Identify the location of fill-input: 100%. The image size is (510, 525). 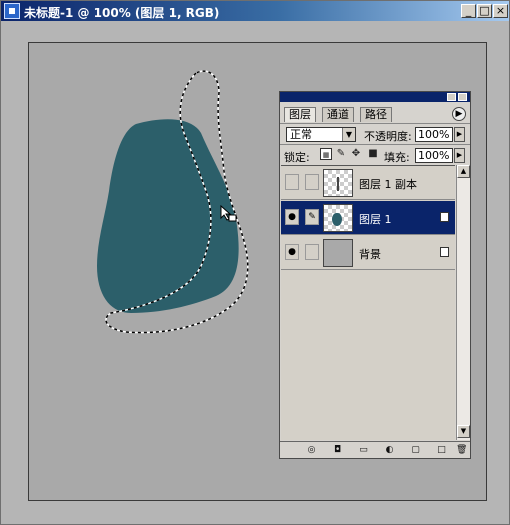
(434, 155).